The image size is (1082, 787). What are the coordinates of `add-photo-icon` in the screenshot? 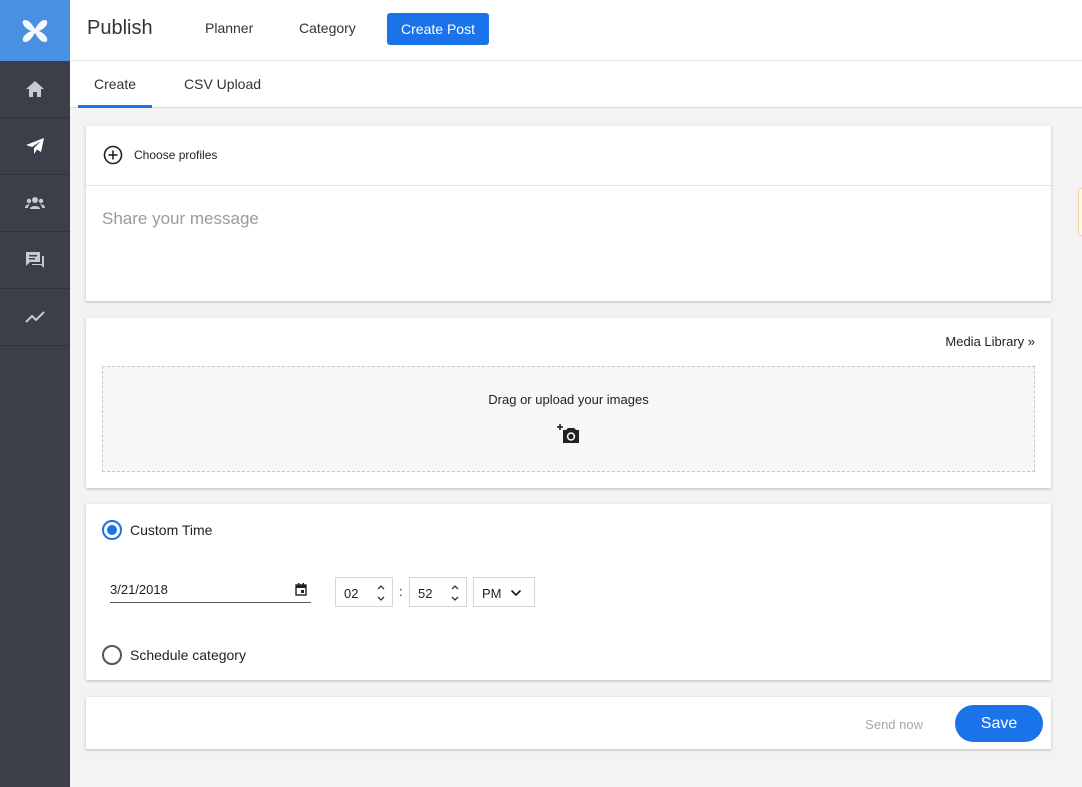 It's located at (569, 434).